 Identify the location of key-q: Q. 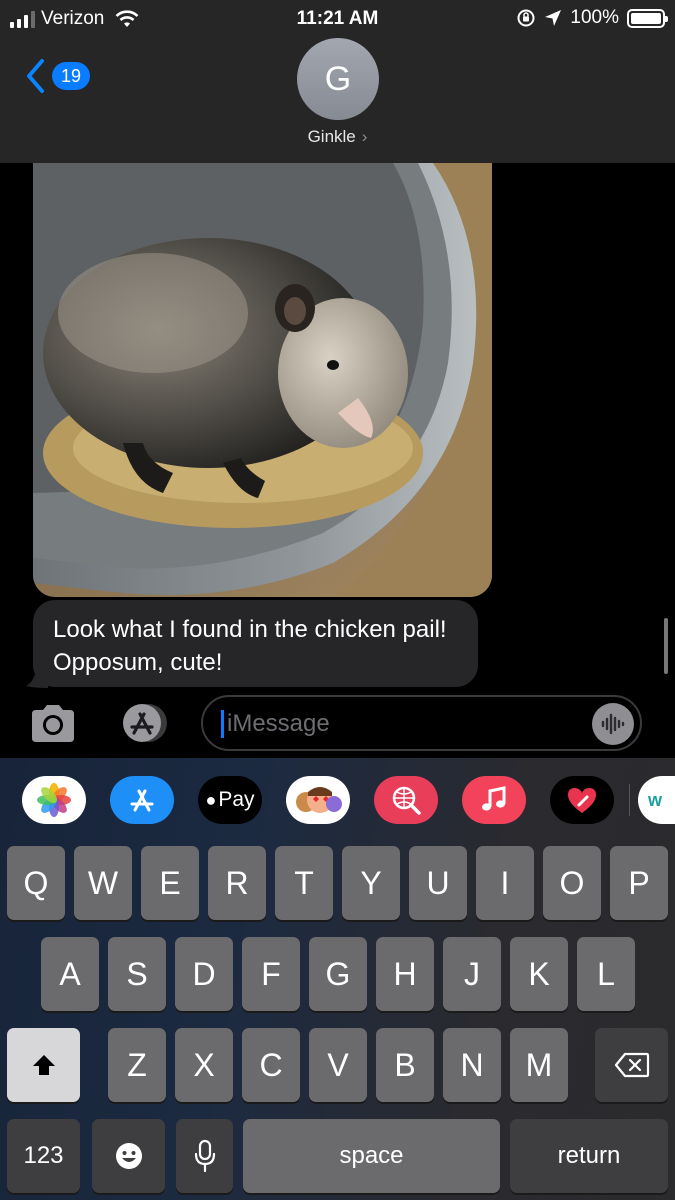
(36, 883).